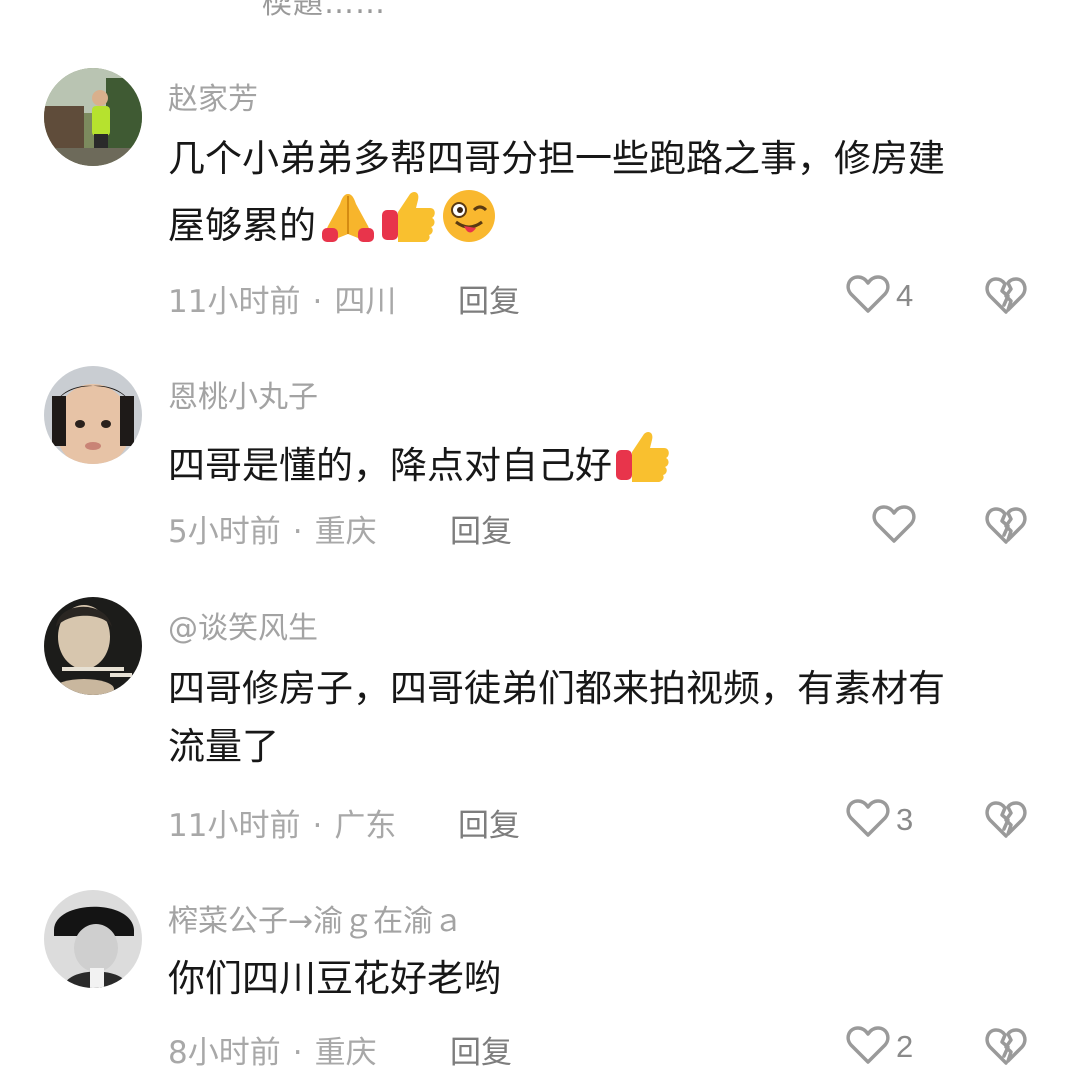 Image resolution: width=1079 pixels, height=1082 pixels. Describe the element at coordinates (223, 746) in the screenshot. I see `comment-text-line: 流量了` at that location.